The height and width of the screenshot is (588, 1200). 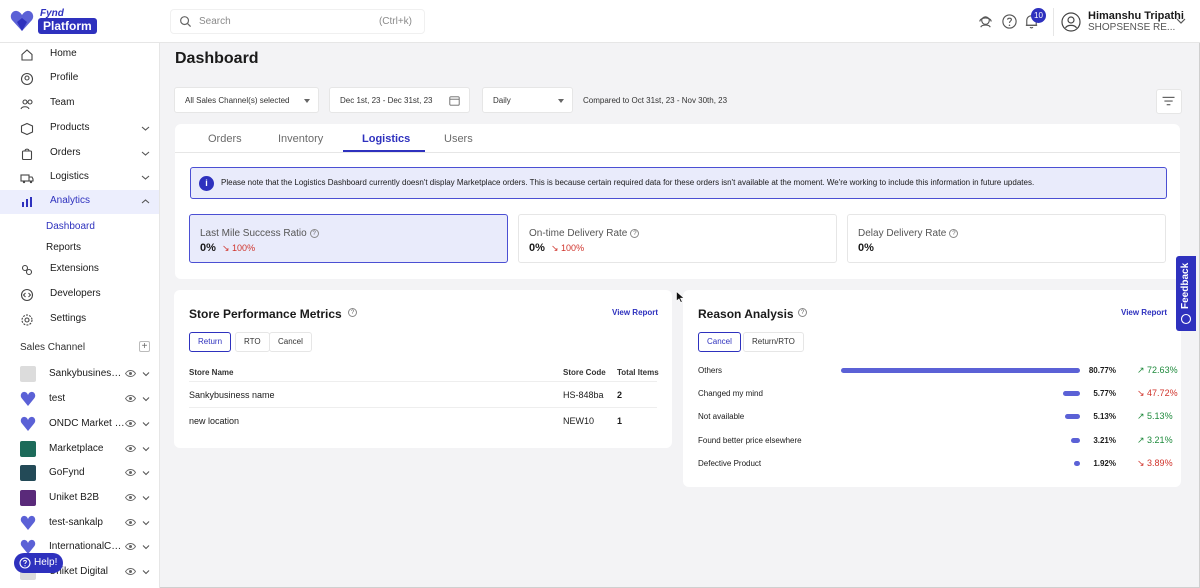 I want to click on channel-label: test, so click(x=57, y=398).